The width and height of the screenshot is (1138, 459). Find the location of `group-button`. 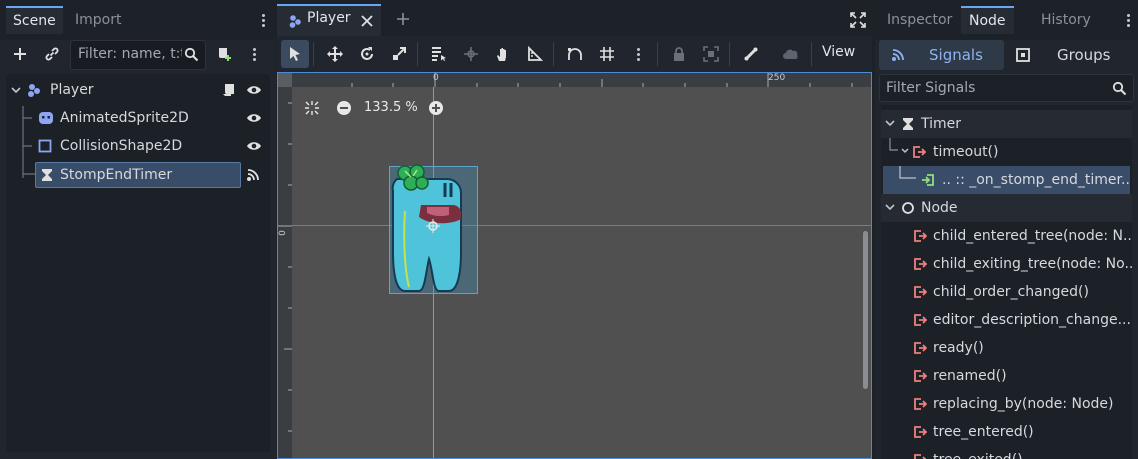

group-button is located at coordinates (711, 54).